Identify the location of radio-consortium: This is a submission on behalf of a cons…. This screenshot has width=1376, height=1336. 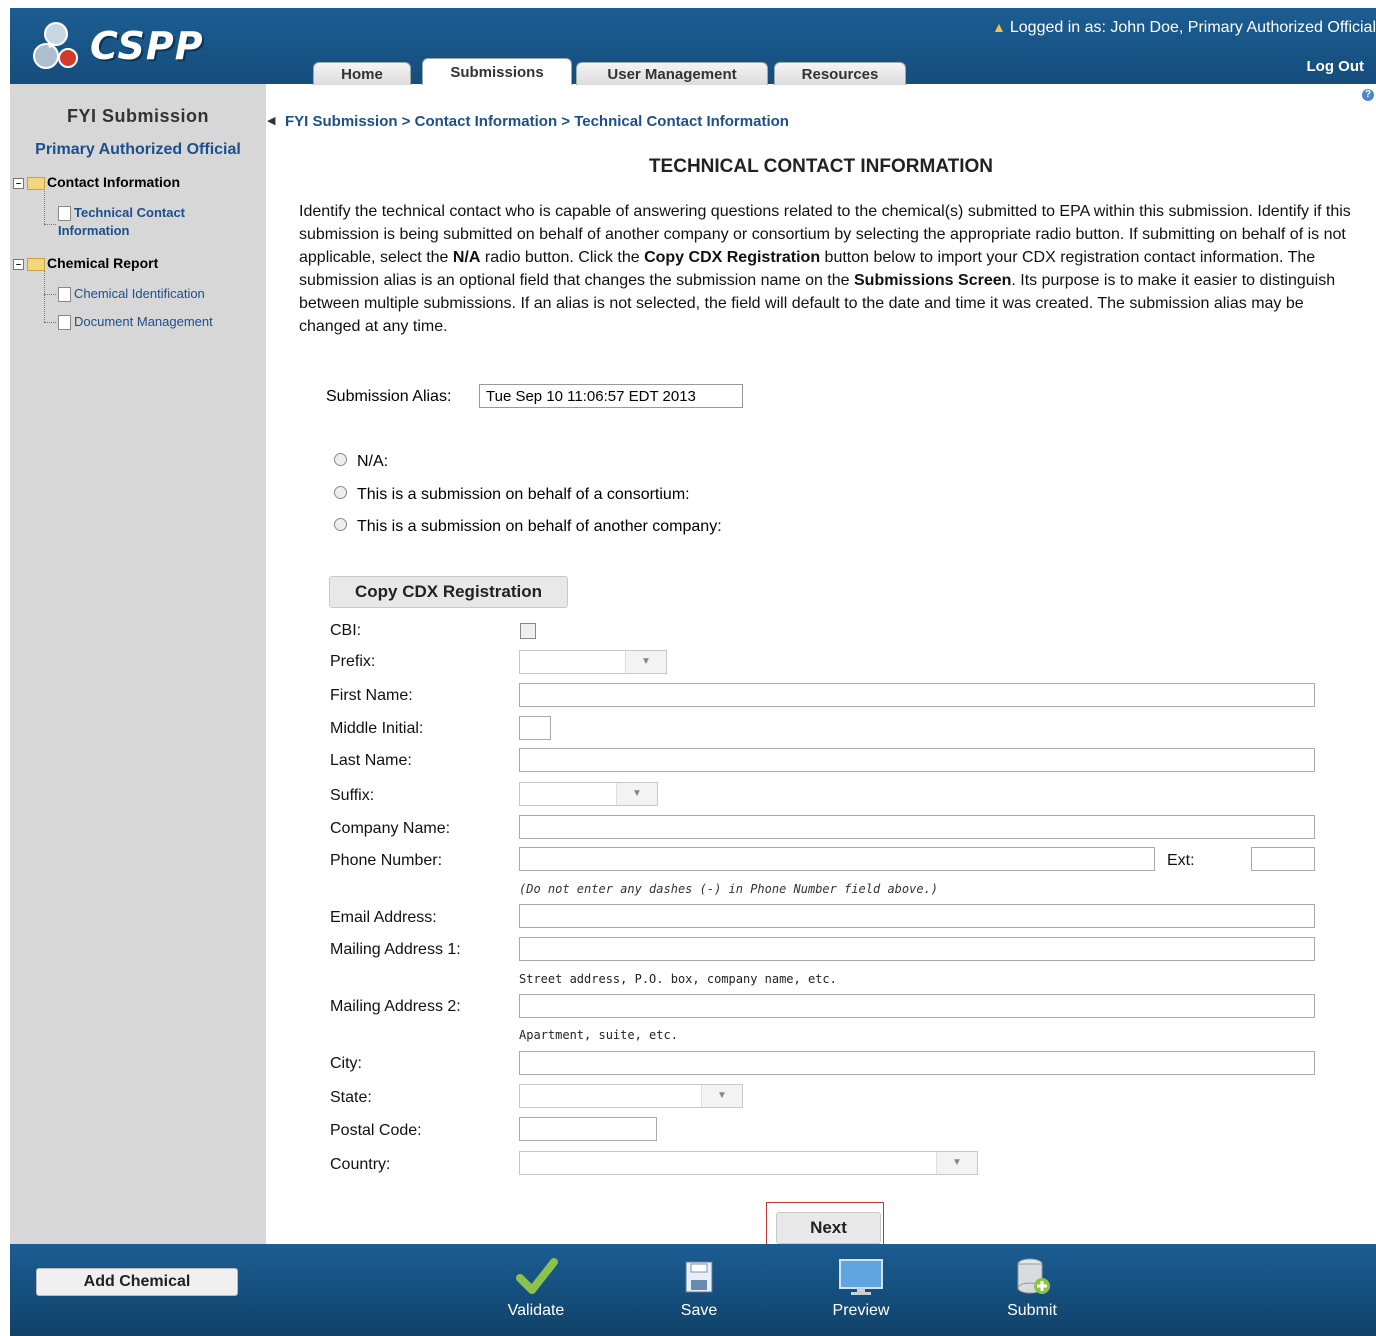
(512, 495).